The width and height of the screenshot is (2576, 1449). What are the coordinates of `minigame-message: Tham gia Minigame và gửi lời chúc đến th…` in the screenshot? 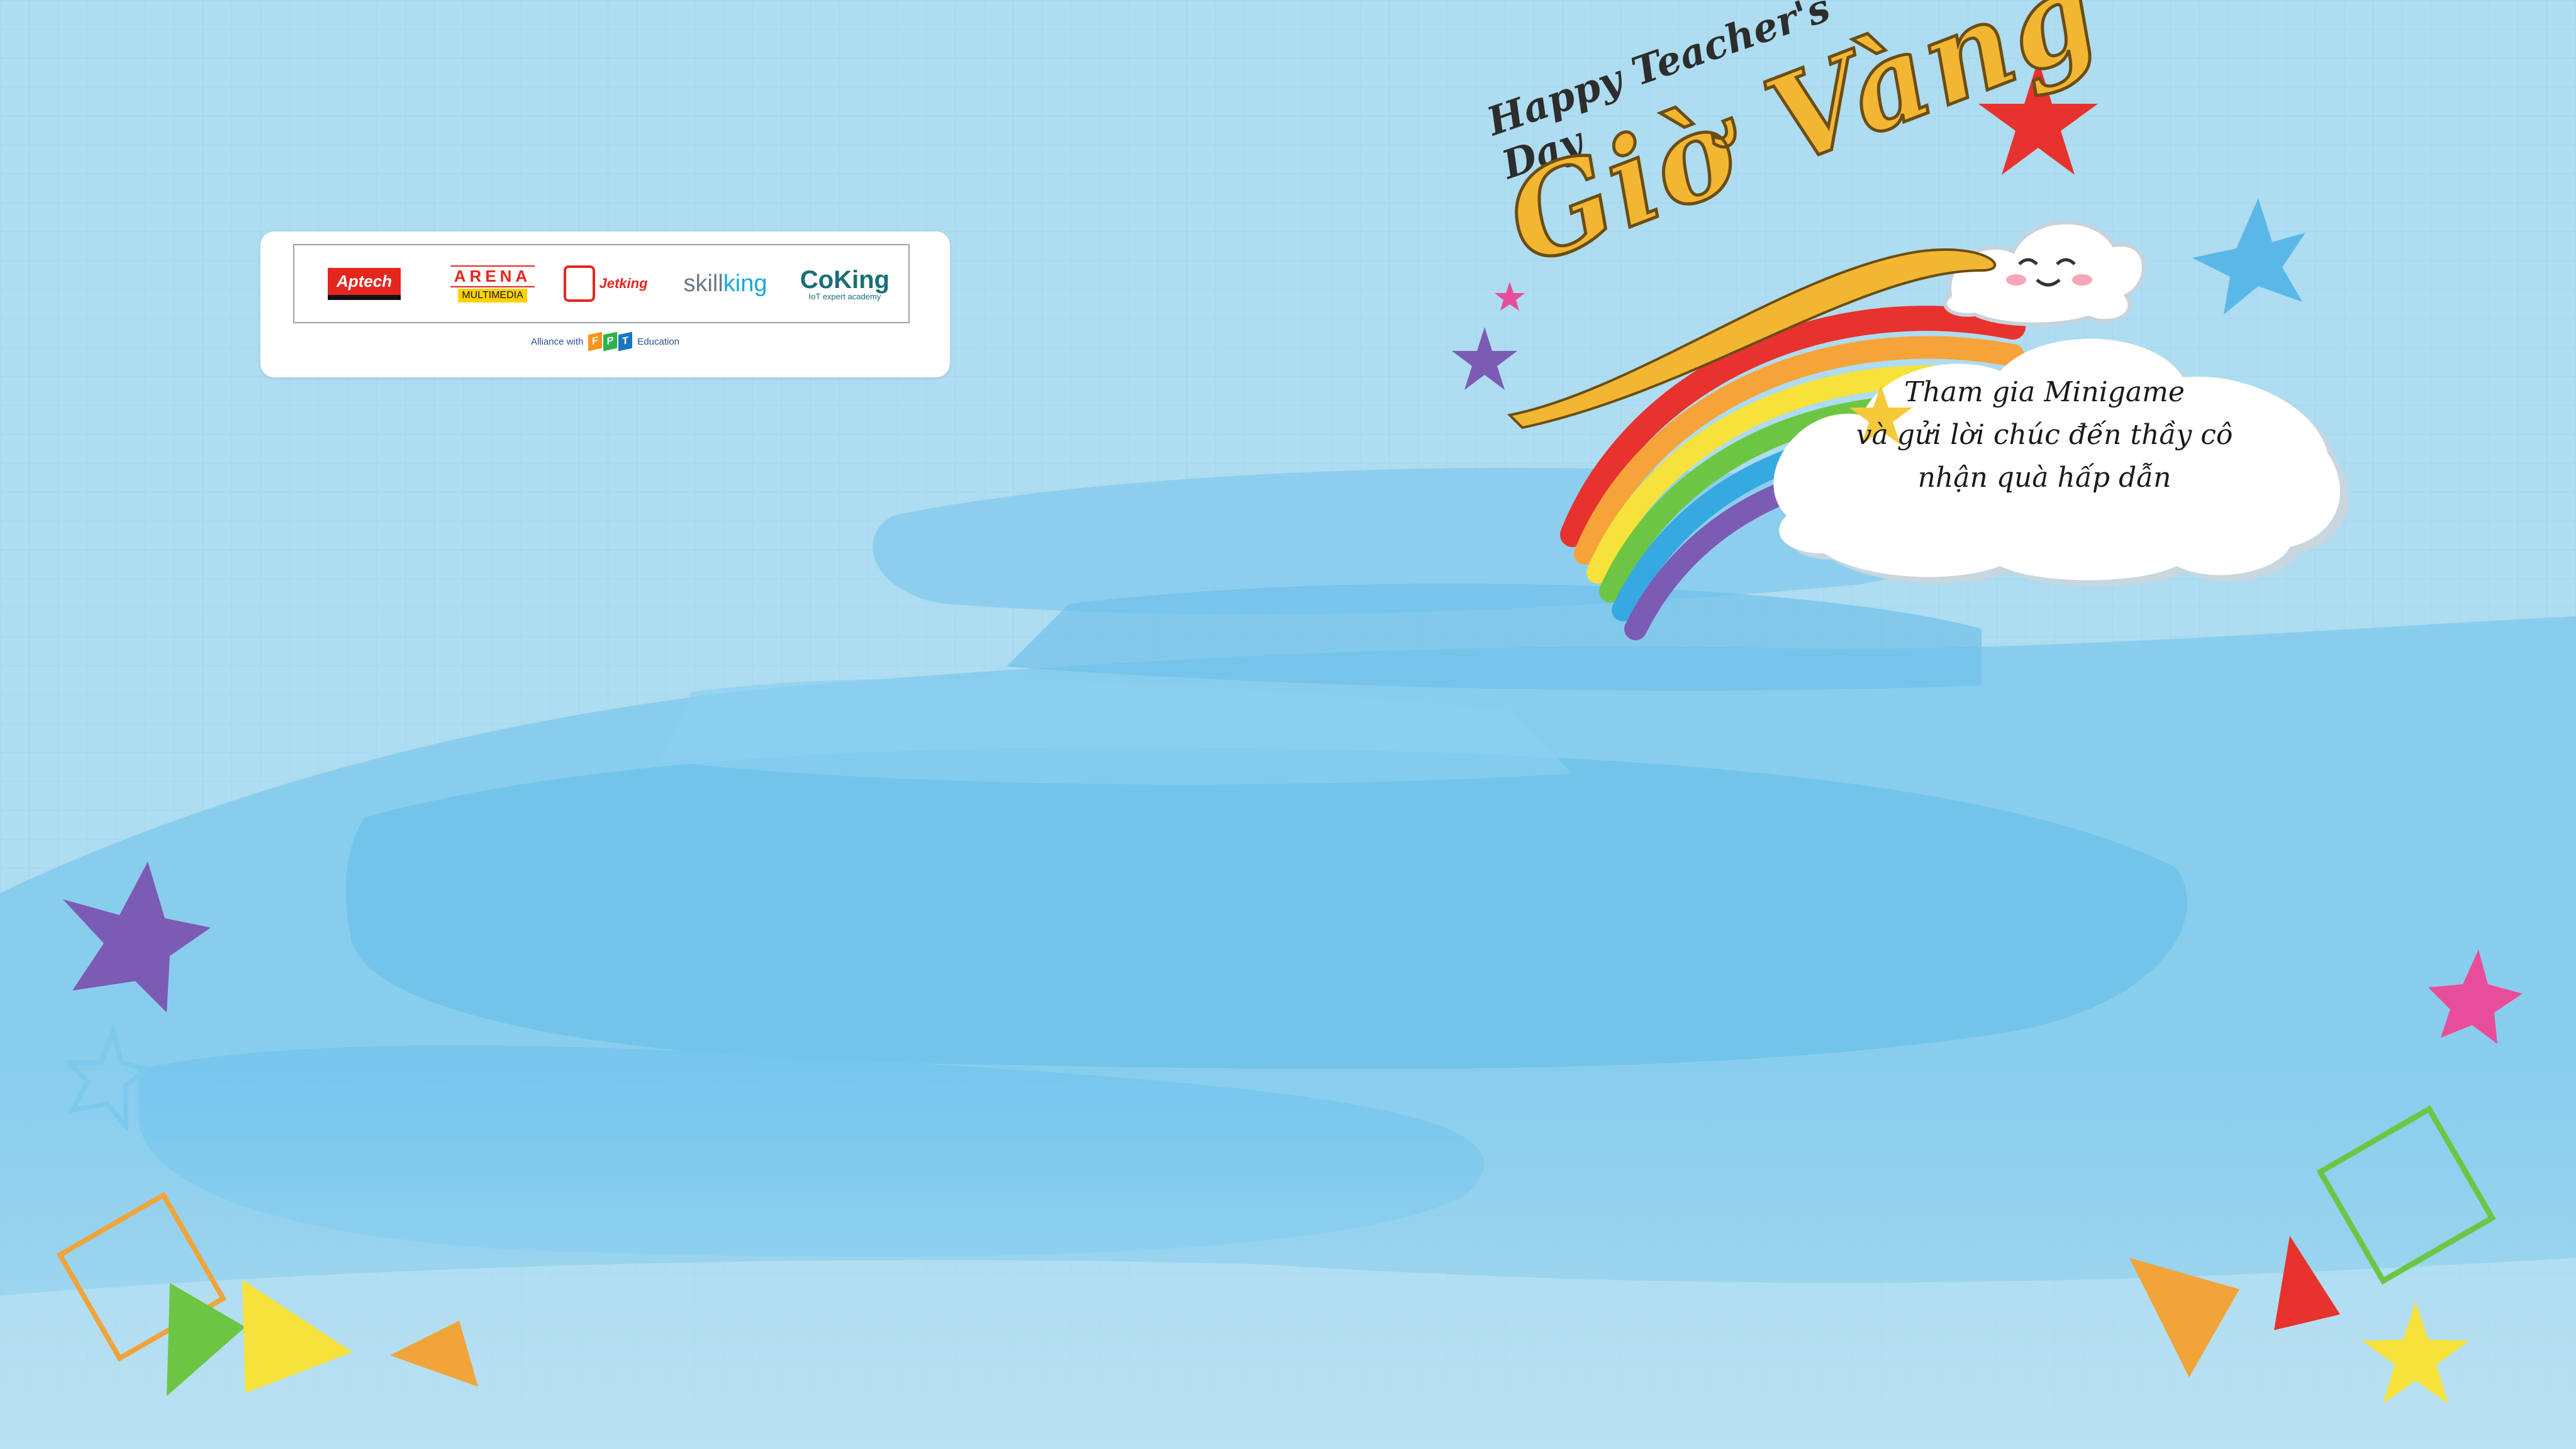 It's located at (2044, 435).